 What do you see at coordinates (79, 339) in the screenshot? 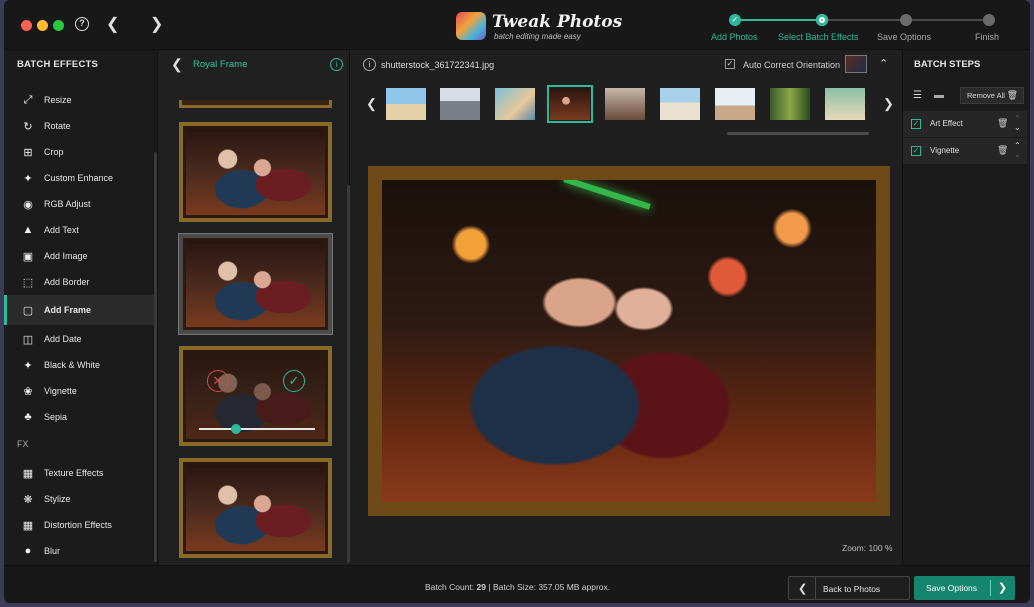
I see `sidebar-item-add-date: ◫ Add Date` at bounding box center [79, 339].